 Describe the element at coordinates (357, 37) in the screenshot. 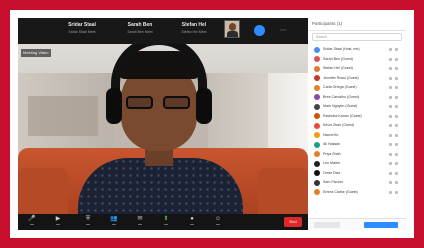

I see `participants-search-input: Search` at that location.